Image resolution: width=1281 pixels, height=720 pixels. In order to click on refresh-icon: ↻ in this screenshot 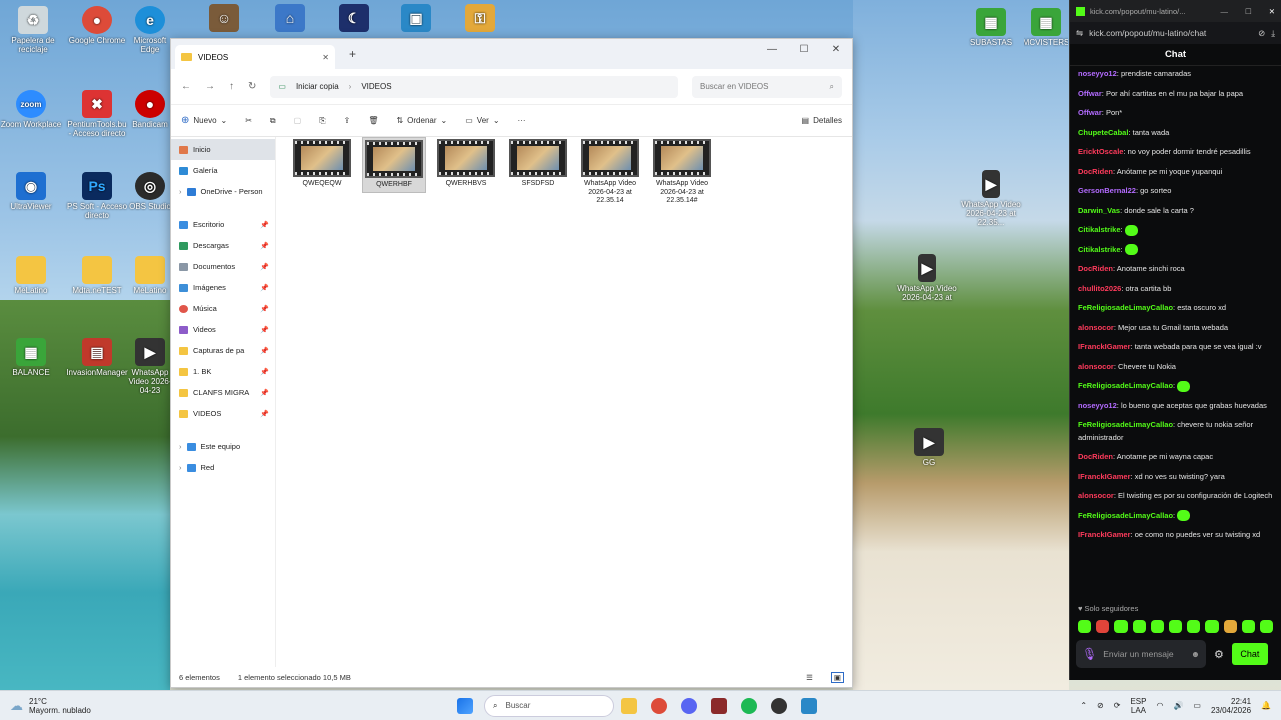, I will do `click(252, 86)`.